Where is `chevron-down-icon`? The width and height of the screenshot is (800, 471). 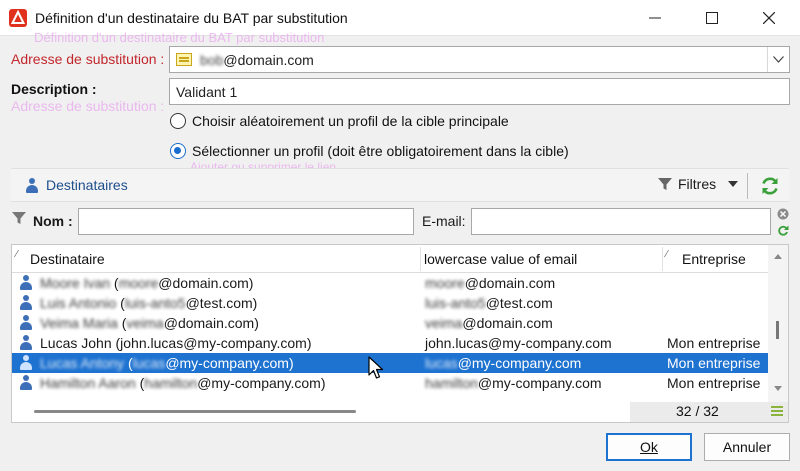
chevron-down-icon is located at coordinates (778, 59).